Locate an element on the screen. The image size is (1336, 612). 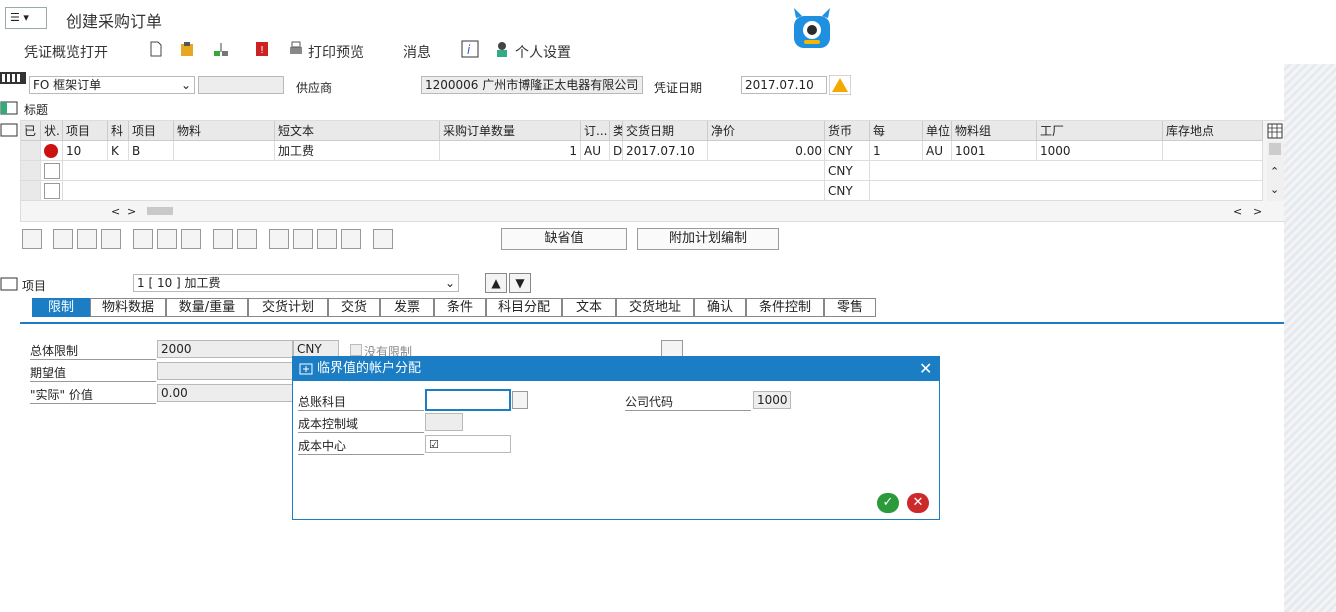
tab-delivery: 交货 is located at coordinates (354, 307).